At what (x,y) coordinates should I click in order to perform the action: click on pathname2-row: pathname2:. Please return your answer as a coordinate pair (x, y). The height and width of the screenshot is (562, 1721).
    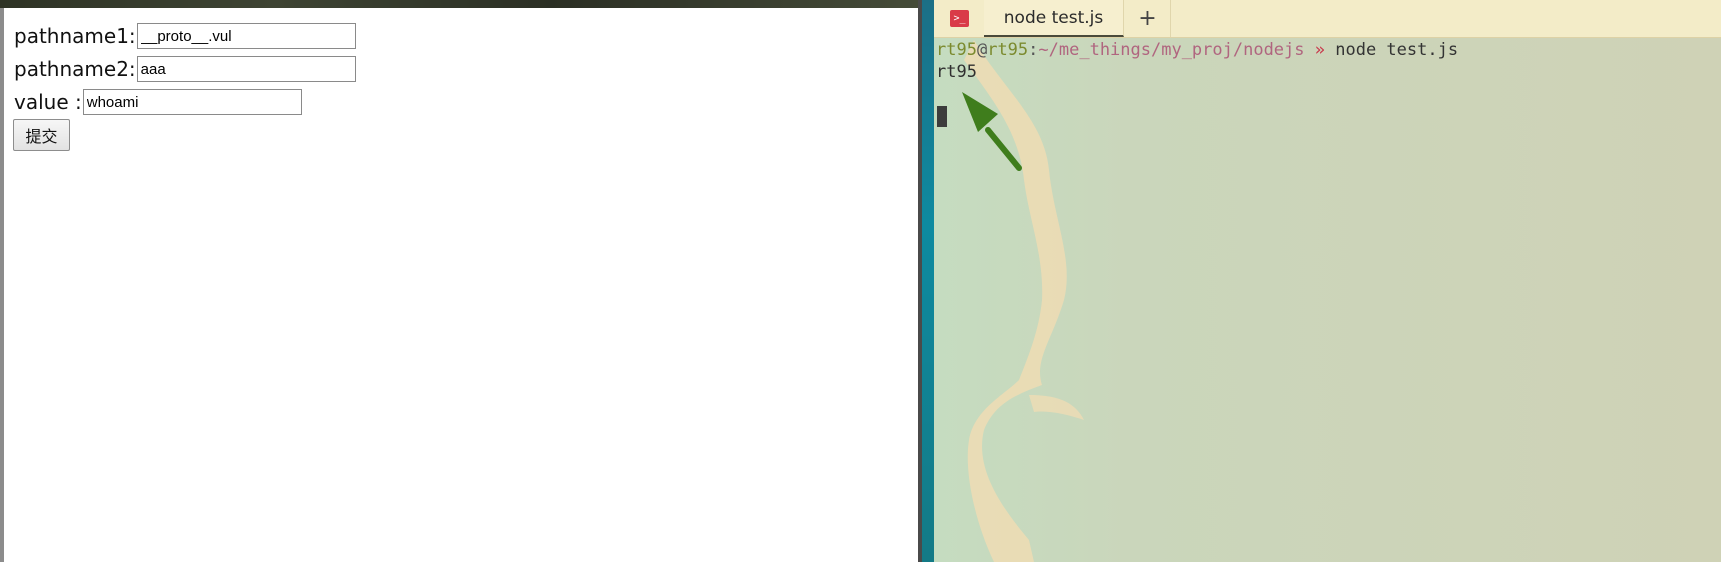
    Looking at the image, I should click on (185, 69).